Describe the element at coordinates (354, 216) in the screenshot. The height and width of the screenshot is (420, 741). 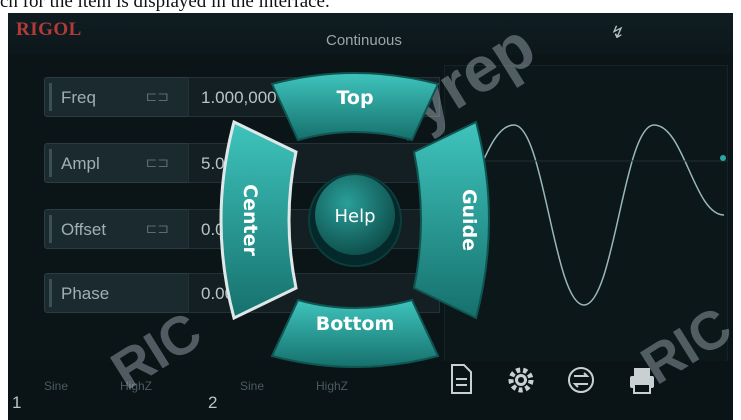
I see `help-button-label: Help` at that location.